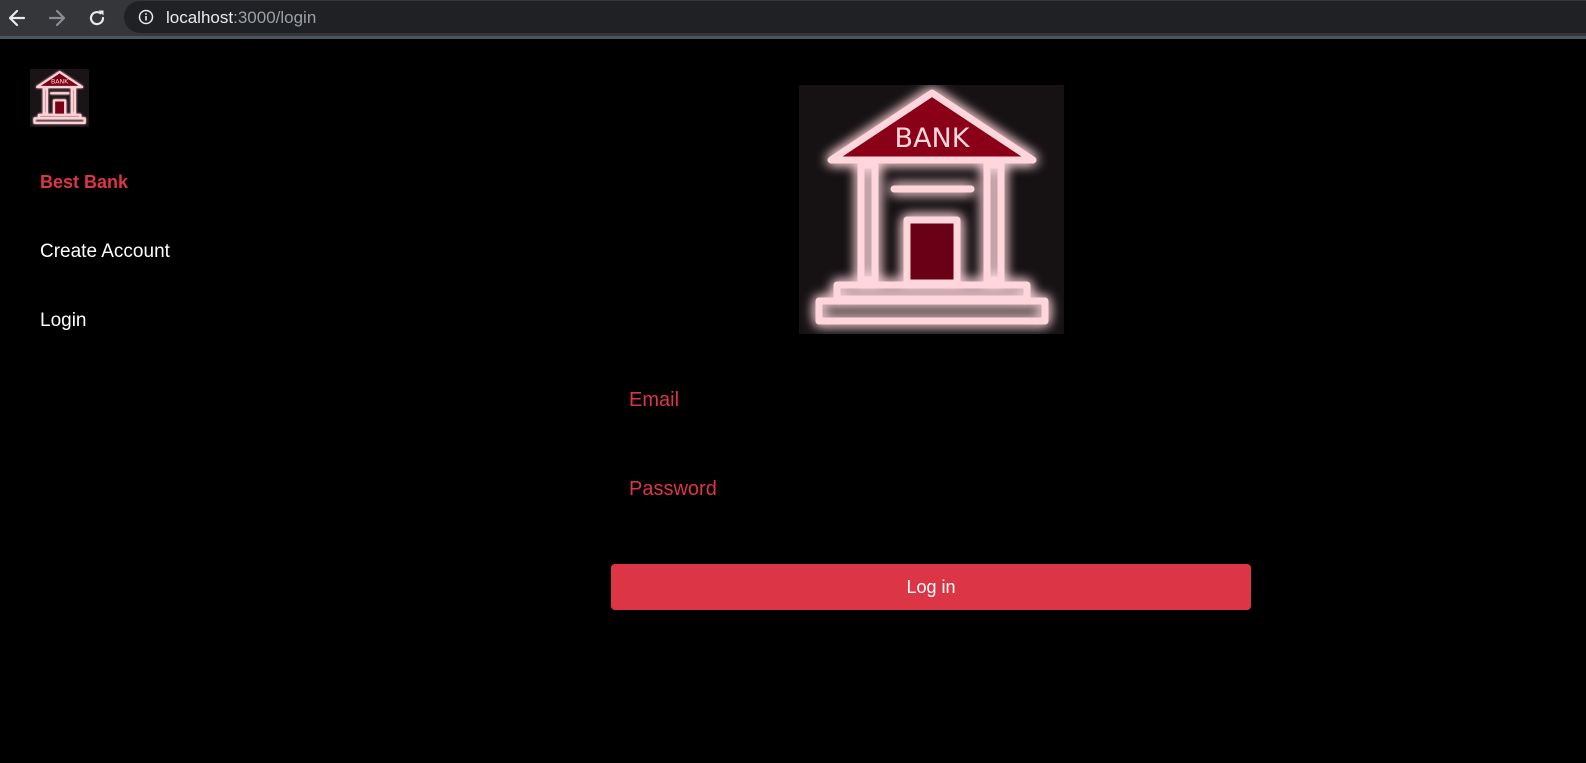  Describe the element at coordinates (146, 17) in the screenshot. I see `info-icon` at that location.